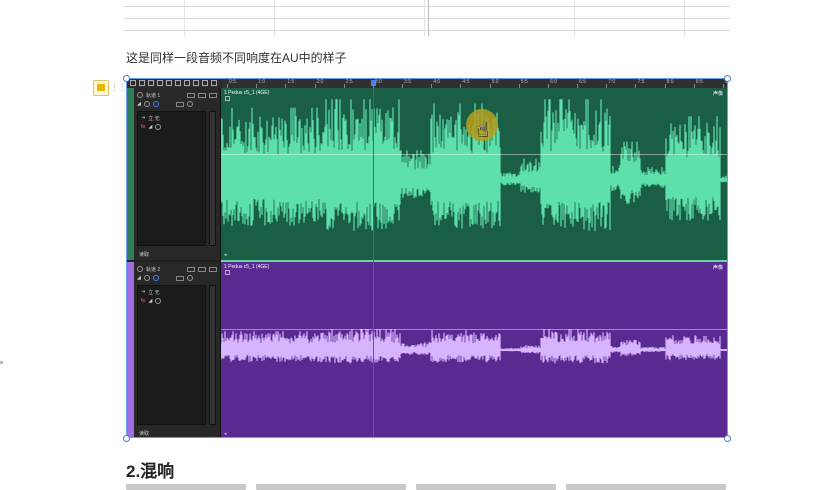 The height and width of the screenshot is (490, 820). What do you see at coordinates (1, 362) in the screenshot?
I see `side-mark` at bounding box center [1, 362].